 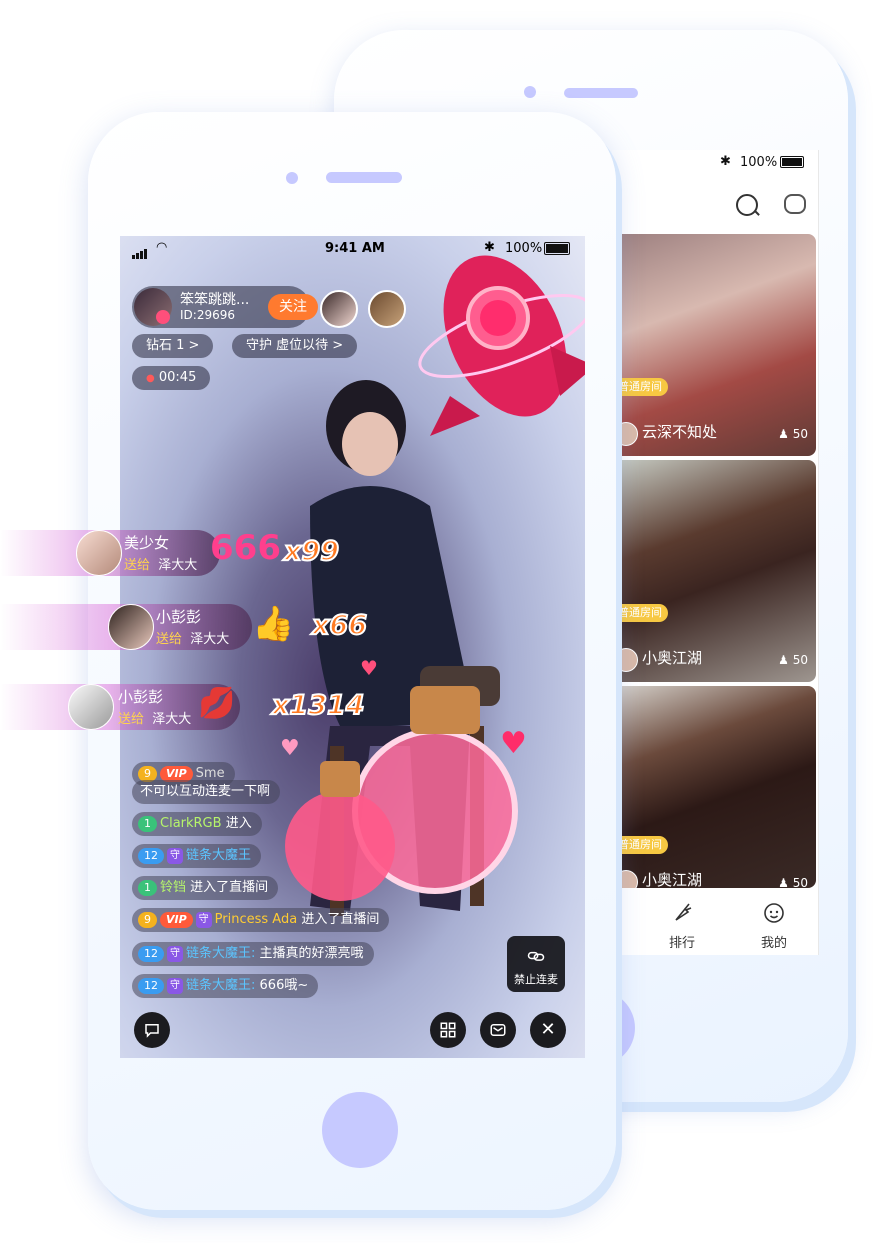 What do you see at coordinates (548, 1030) in the screenshot?
I see `close-icon: ✕` at bounding box center [548, 1030].